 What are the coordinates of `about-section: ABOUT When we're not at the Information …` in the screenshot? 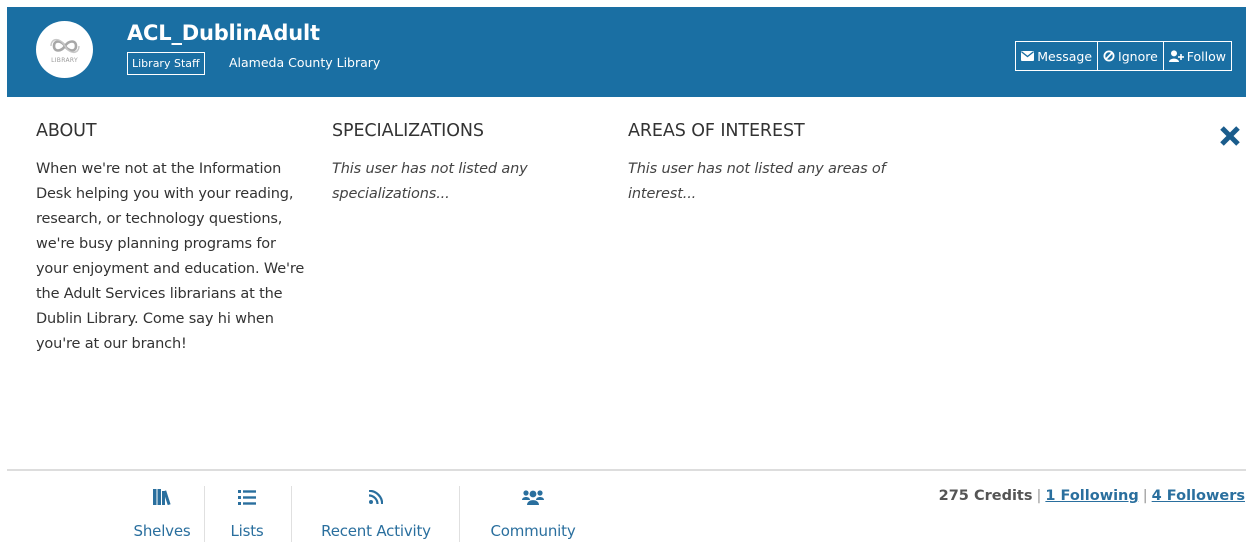 It's located at (171, 239).